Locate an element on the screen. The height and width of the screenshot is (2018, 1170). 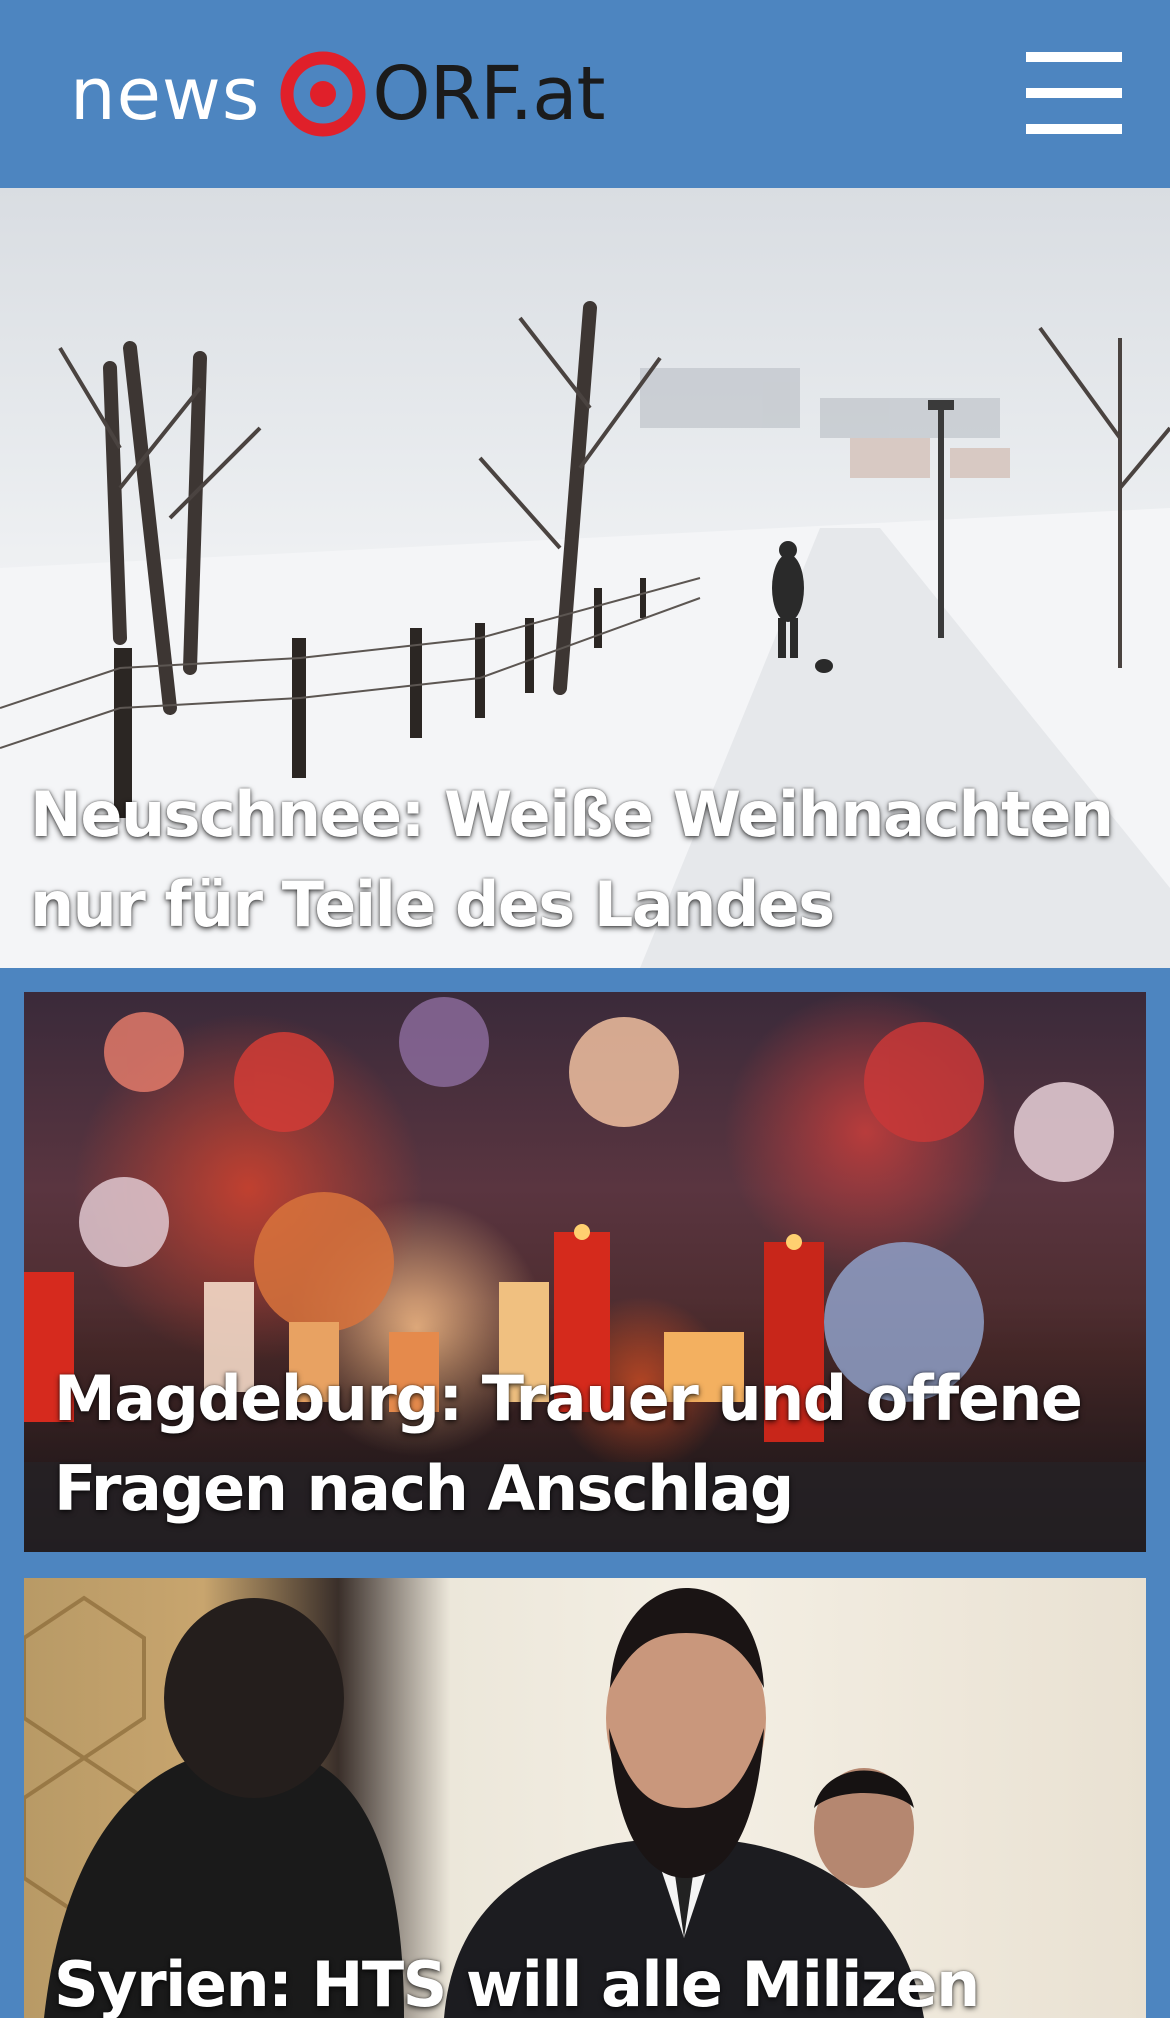
menu-bar-middle is located at coordinates (1074, 93).